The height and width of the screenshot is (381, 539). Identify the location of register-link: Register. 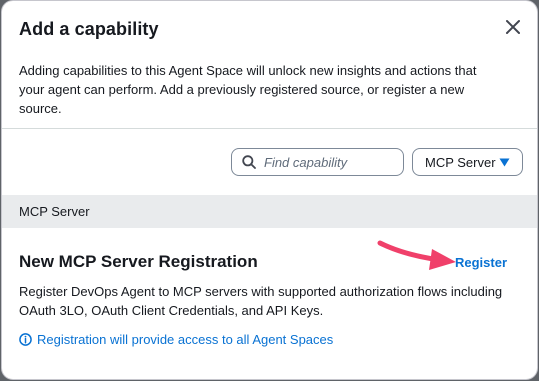
(481, 262).